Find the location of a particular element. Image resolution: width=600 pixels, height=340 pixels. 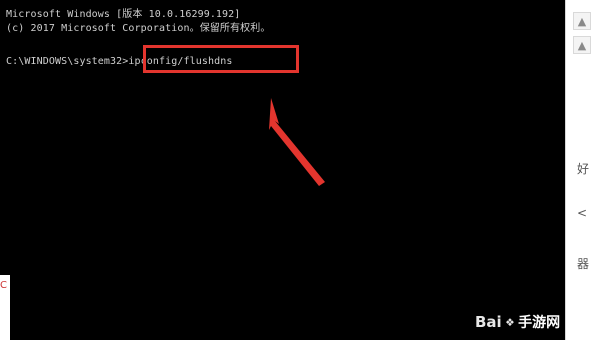

background-app-text: C is located at coordinates (3, 285).